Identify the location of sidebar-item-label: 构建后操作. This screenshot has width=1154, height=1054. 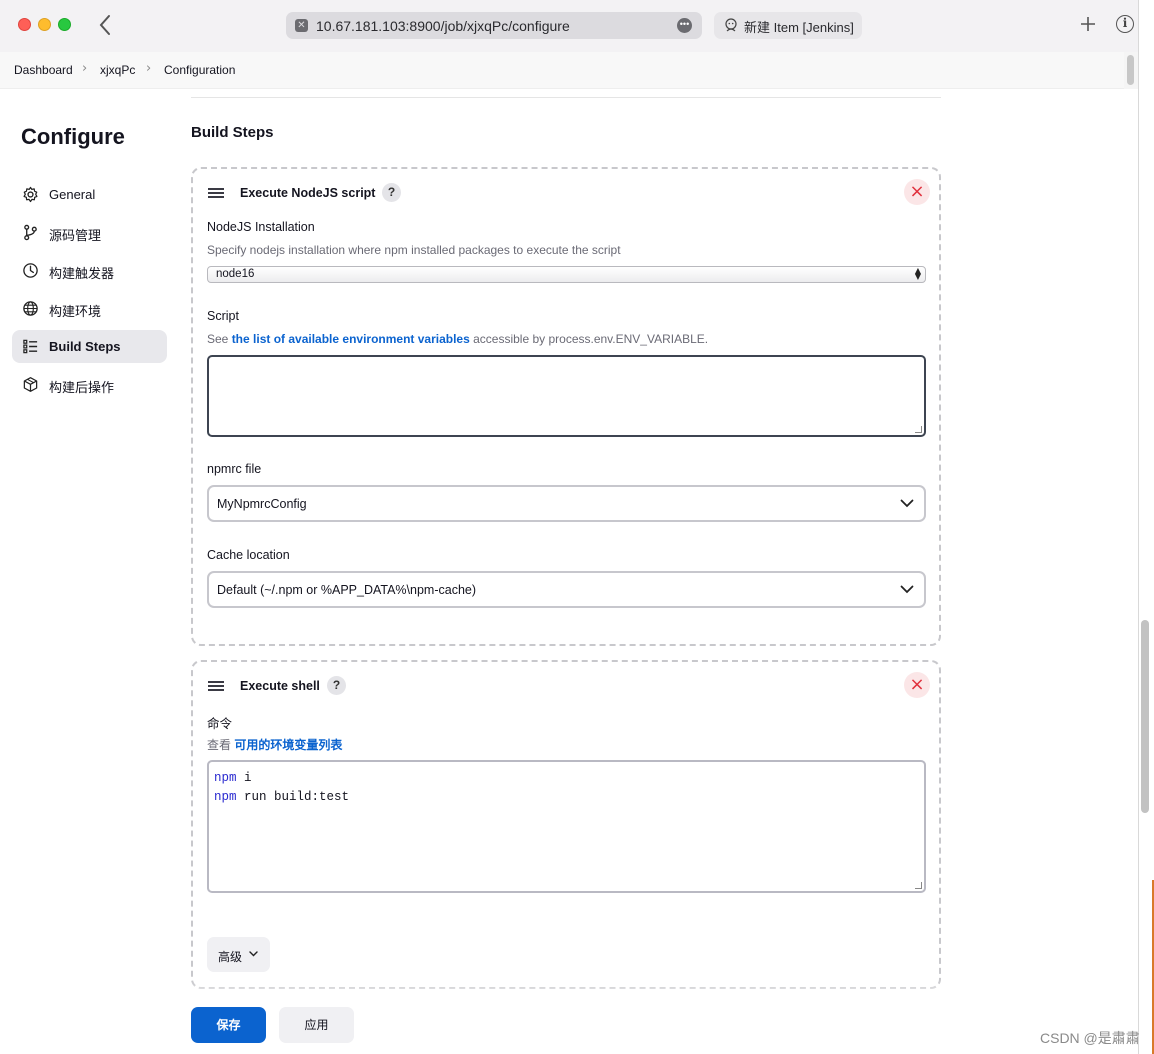
(82, 387).